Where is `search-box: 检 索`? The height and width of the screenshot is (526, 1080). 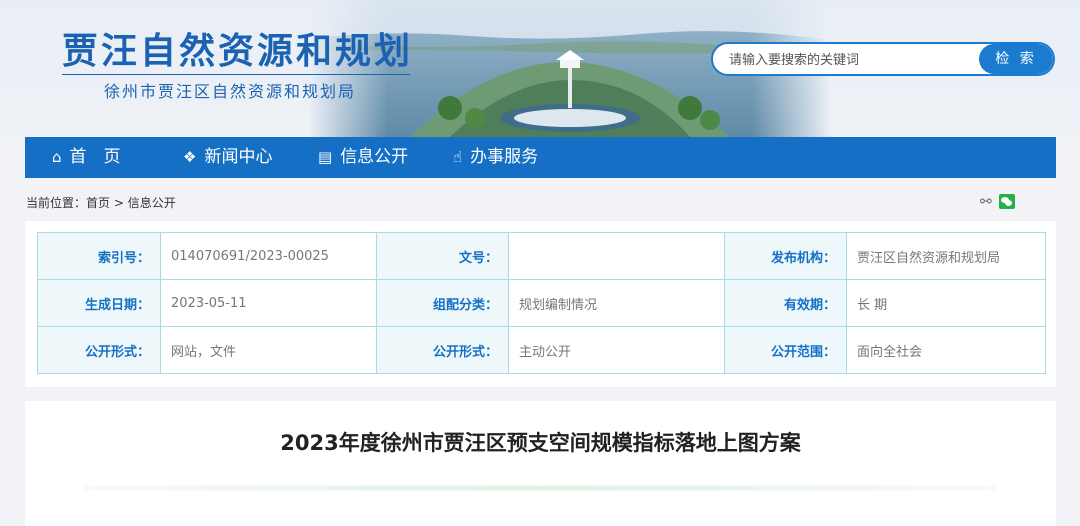 search-box: 检 索 is located at coordinates (883, 59).